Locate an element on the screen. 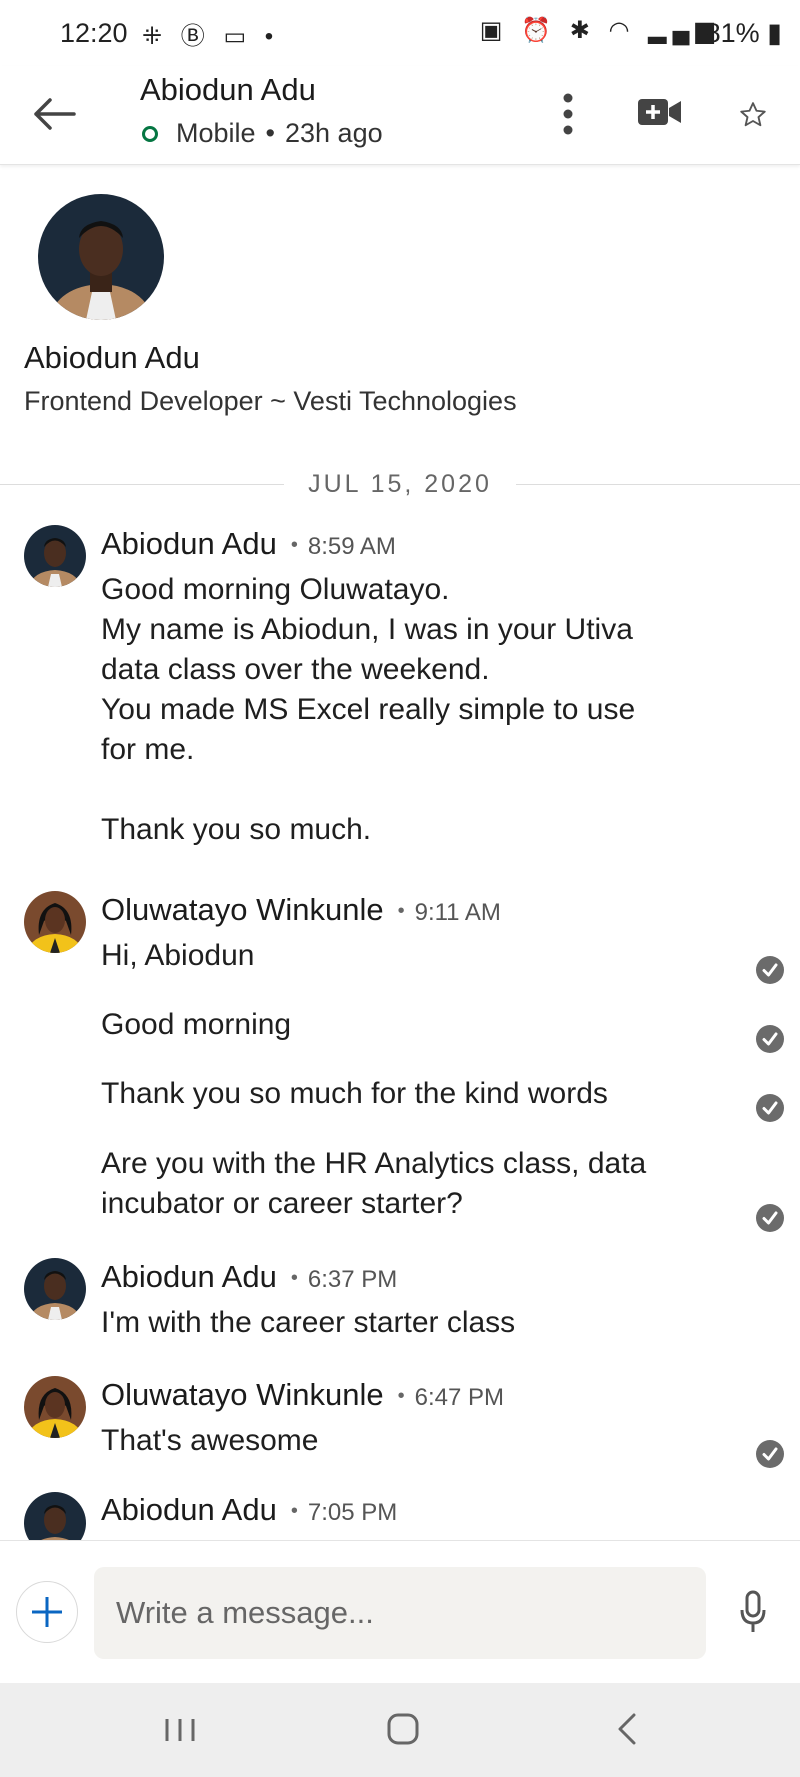 This screenshot has width=800, height=1777. last-seen: 23h ago is located at coordinates (334, 133).